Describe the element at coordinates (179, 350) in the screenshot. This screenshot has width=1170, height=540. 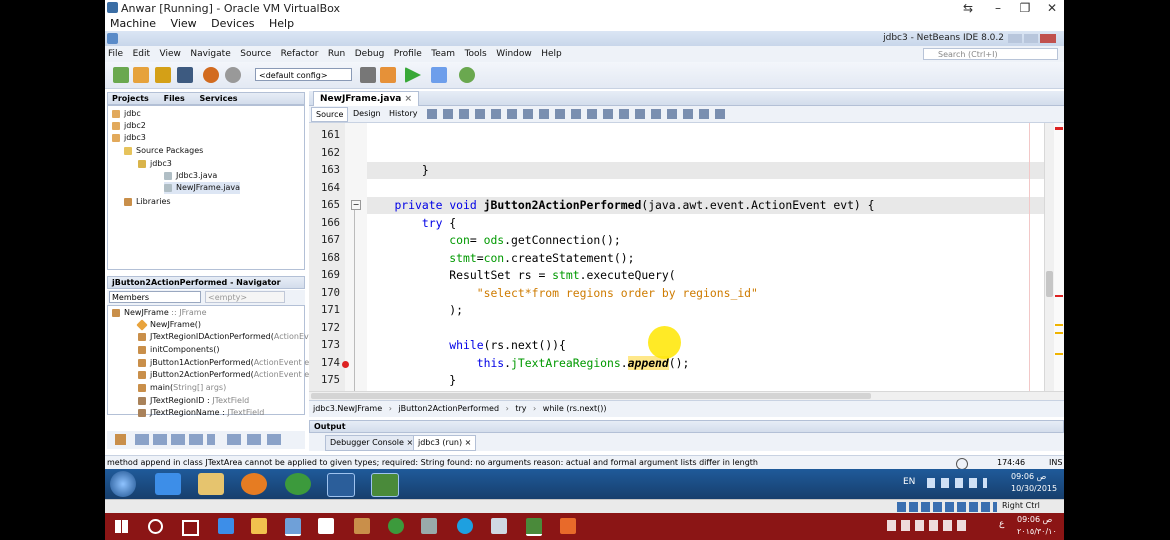
I see `nav-item: initComponents()` at that location.